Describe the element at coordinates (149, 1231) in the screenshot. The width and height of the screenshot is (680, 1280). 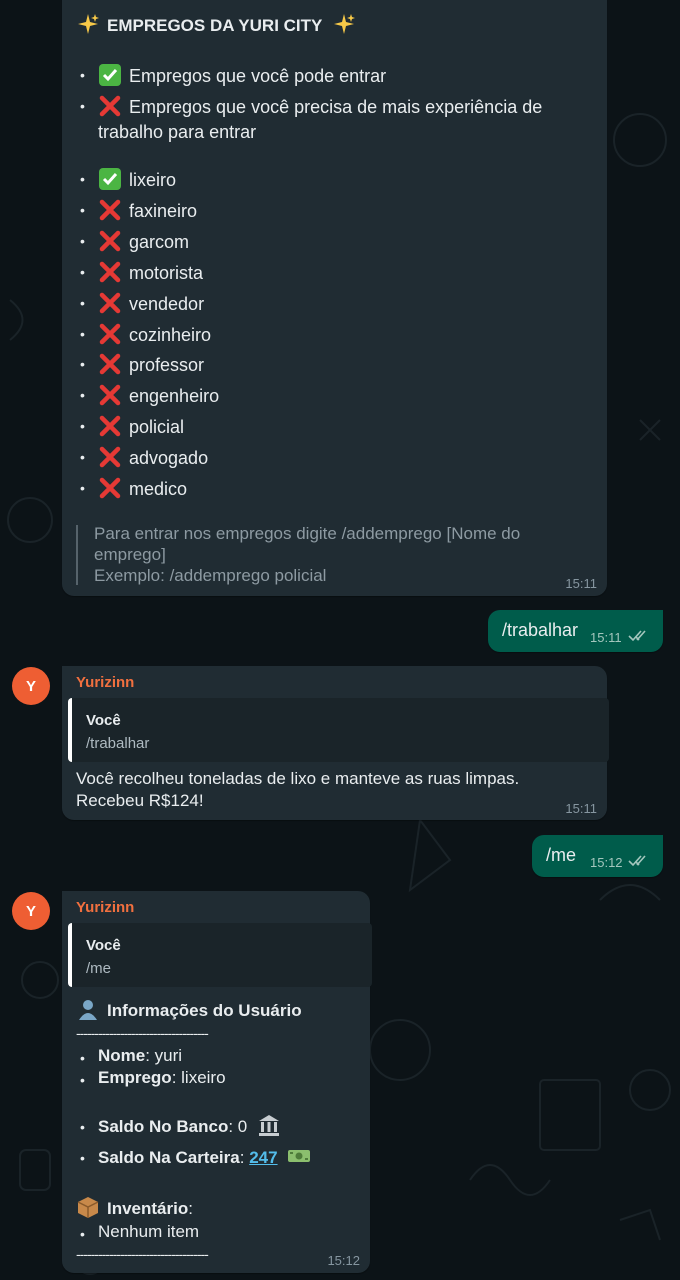
I see `inventario-item: Nenhum item` at that location.